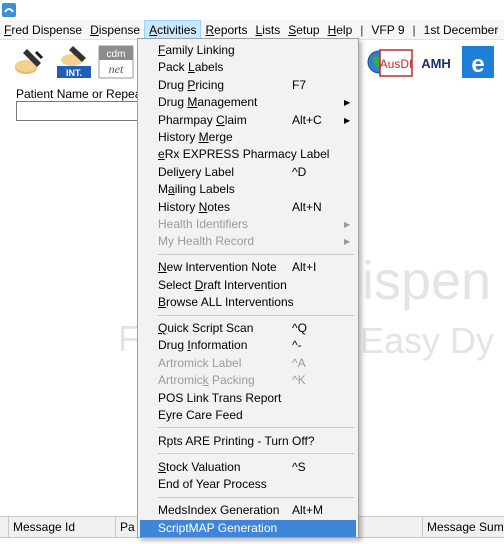 The height and width of the screenshot is (544, 504). I want to click on menu-help: Help, so click(340, 29).